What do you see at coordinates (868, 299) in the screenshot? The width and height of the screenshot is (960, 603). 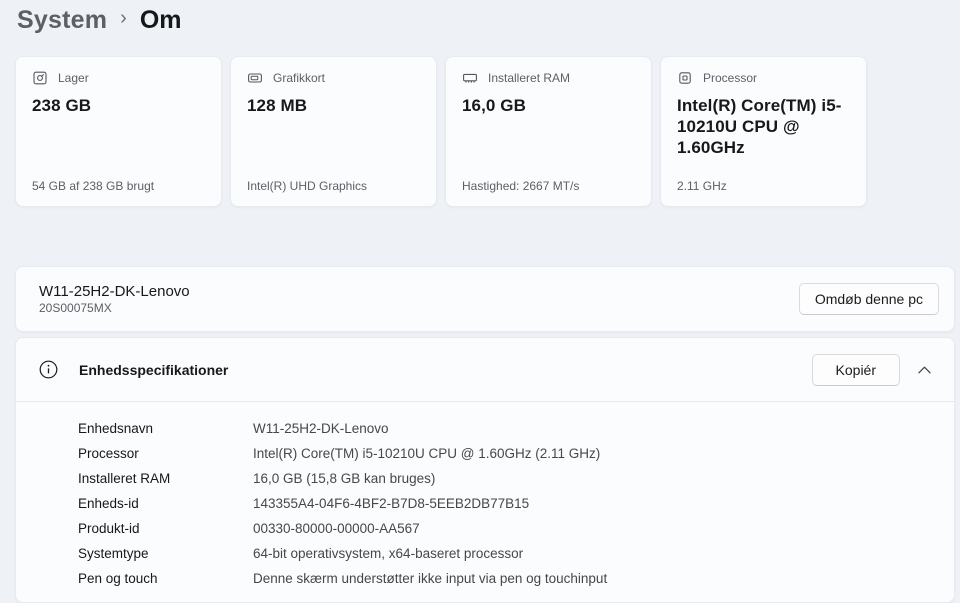 I see `rename-pc-button: Omdøb denne pc` at bounding box center [868, 299].